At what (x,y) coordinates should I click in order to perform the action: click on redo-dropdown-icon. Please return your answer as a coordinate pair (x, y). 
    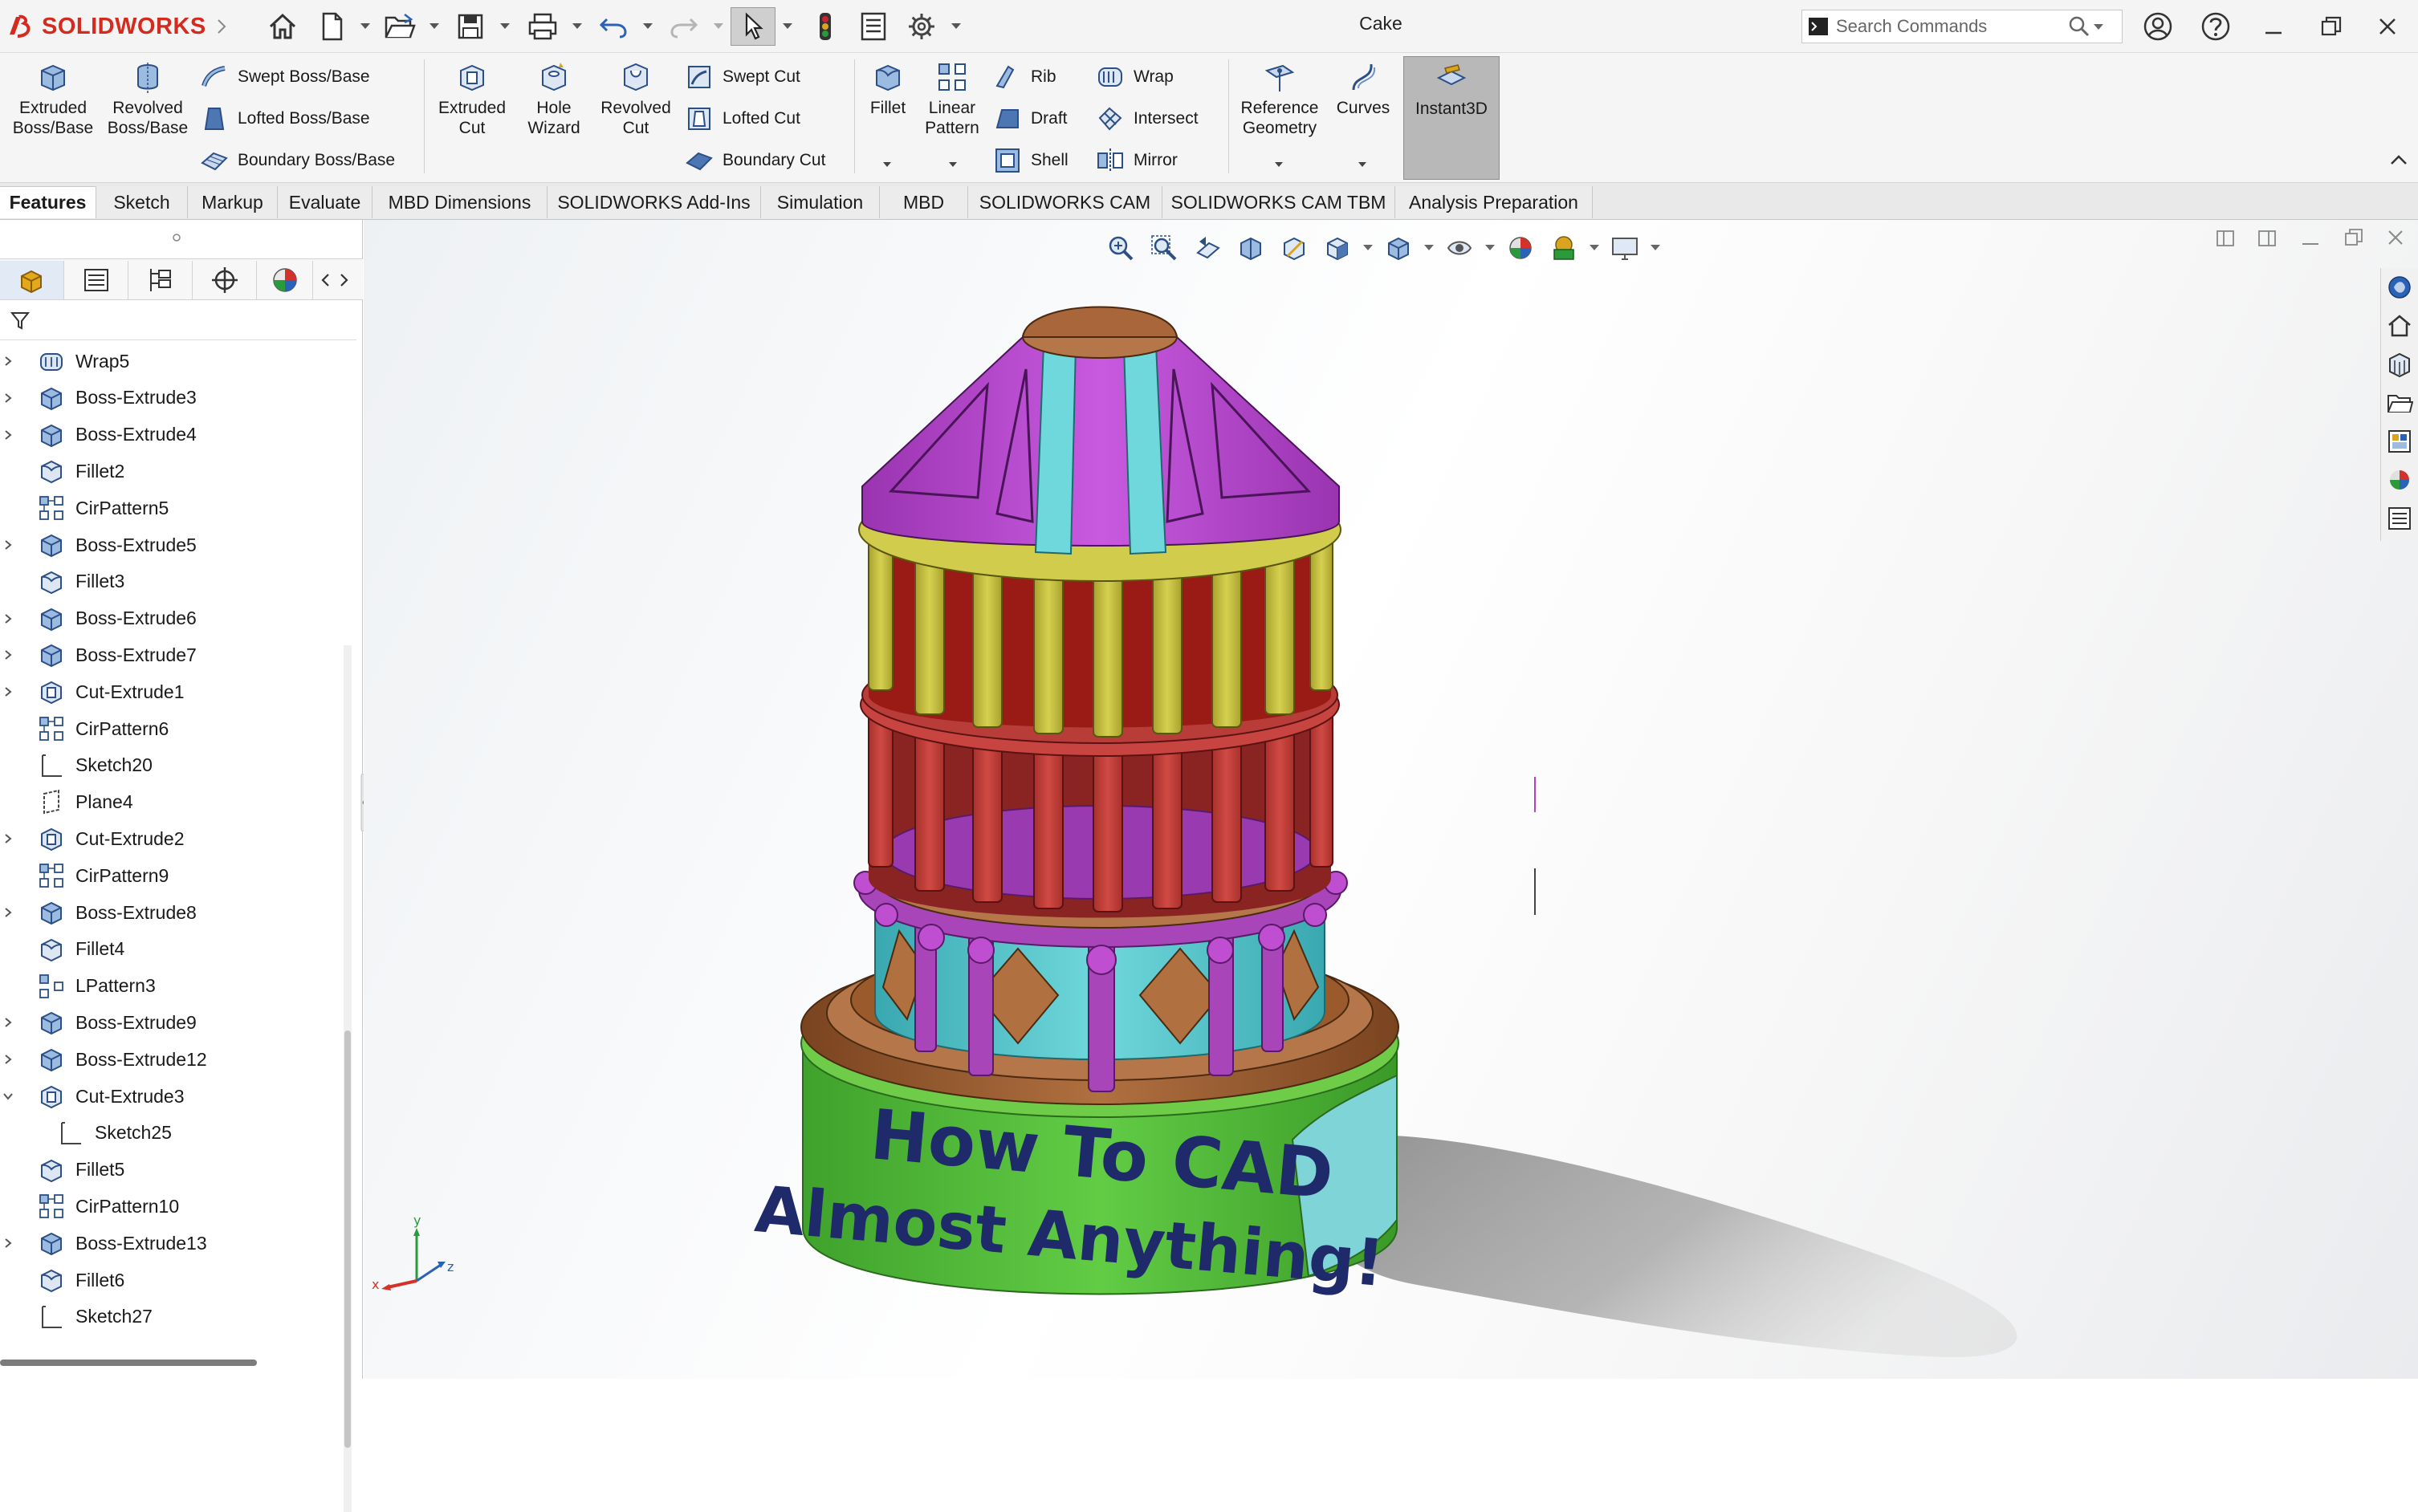
    Looking at the image, I should click on (718, 27).